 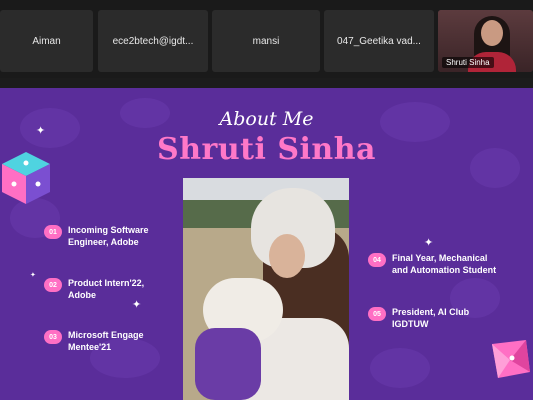 I want to click on participant-name: mansi, so click(x=266, y=41).